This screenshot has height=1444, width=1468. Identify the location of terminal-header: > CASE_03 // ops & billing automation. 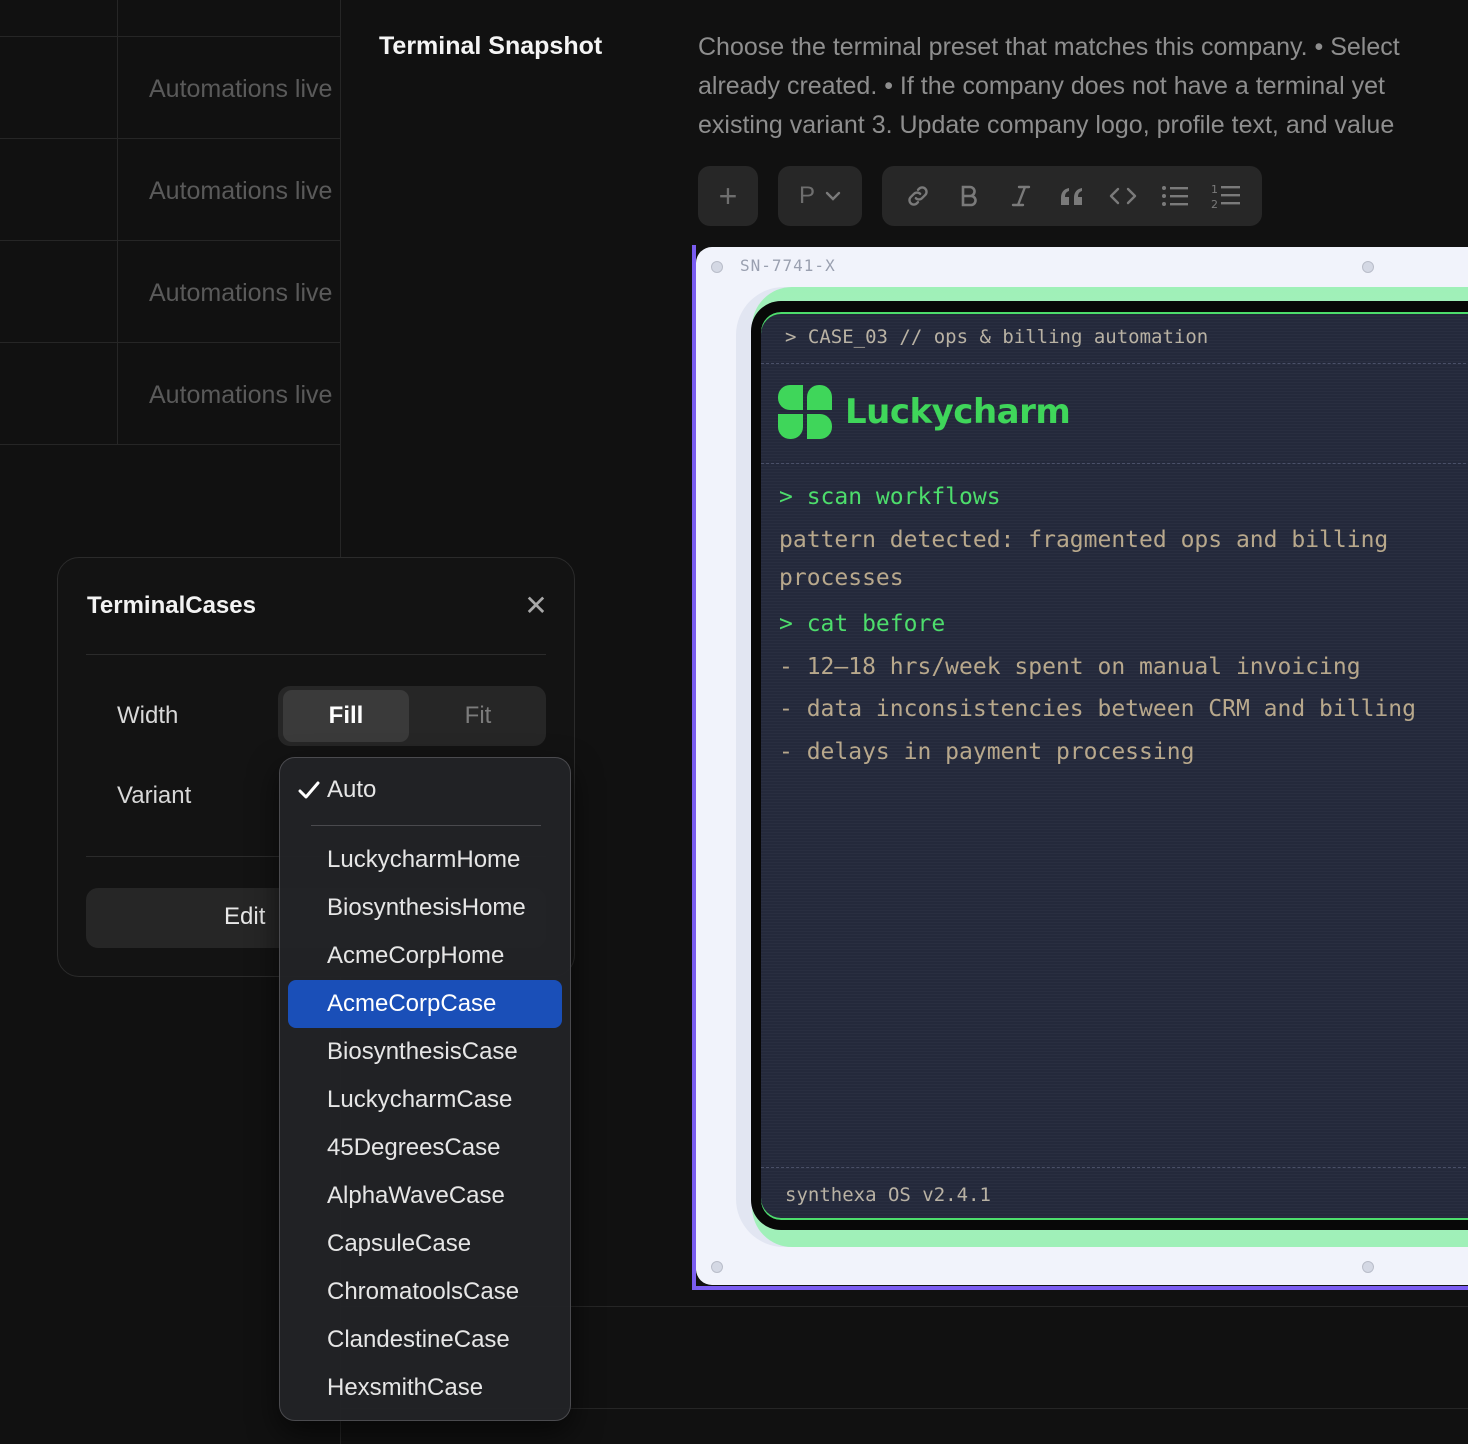
(997, 337).